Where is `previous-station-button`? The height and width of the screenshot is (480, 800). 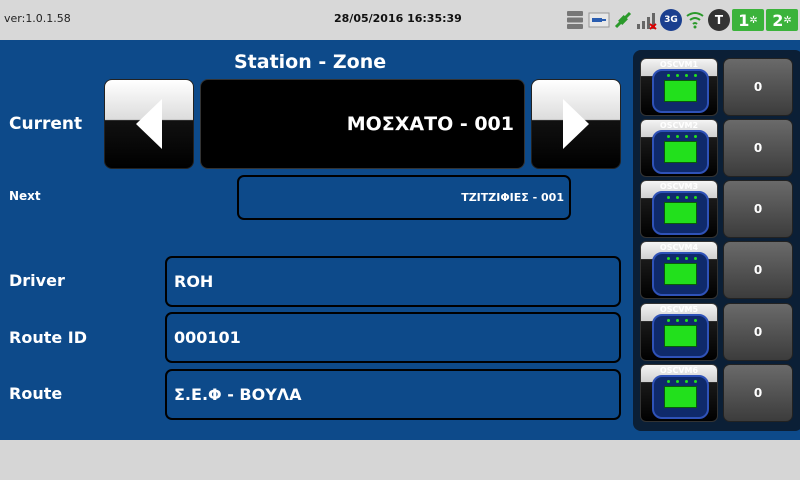
previous-station-button is located at coordinates (149, 124).